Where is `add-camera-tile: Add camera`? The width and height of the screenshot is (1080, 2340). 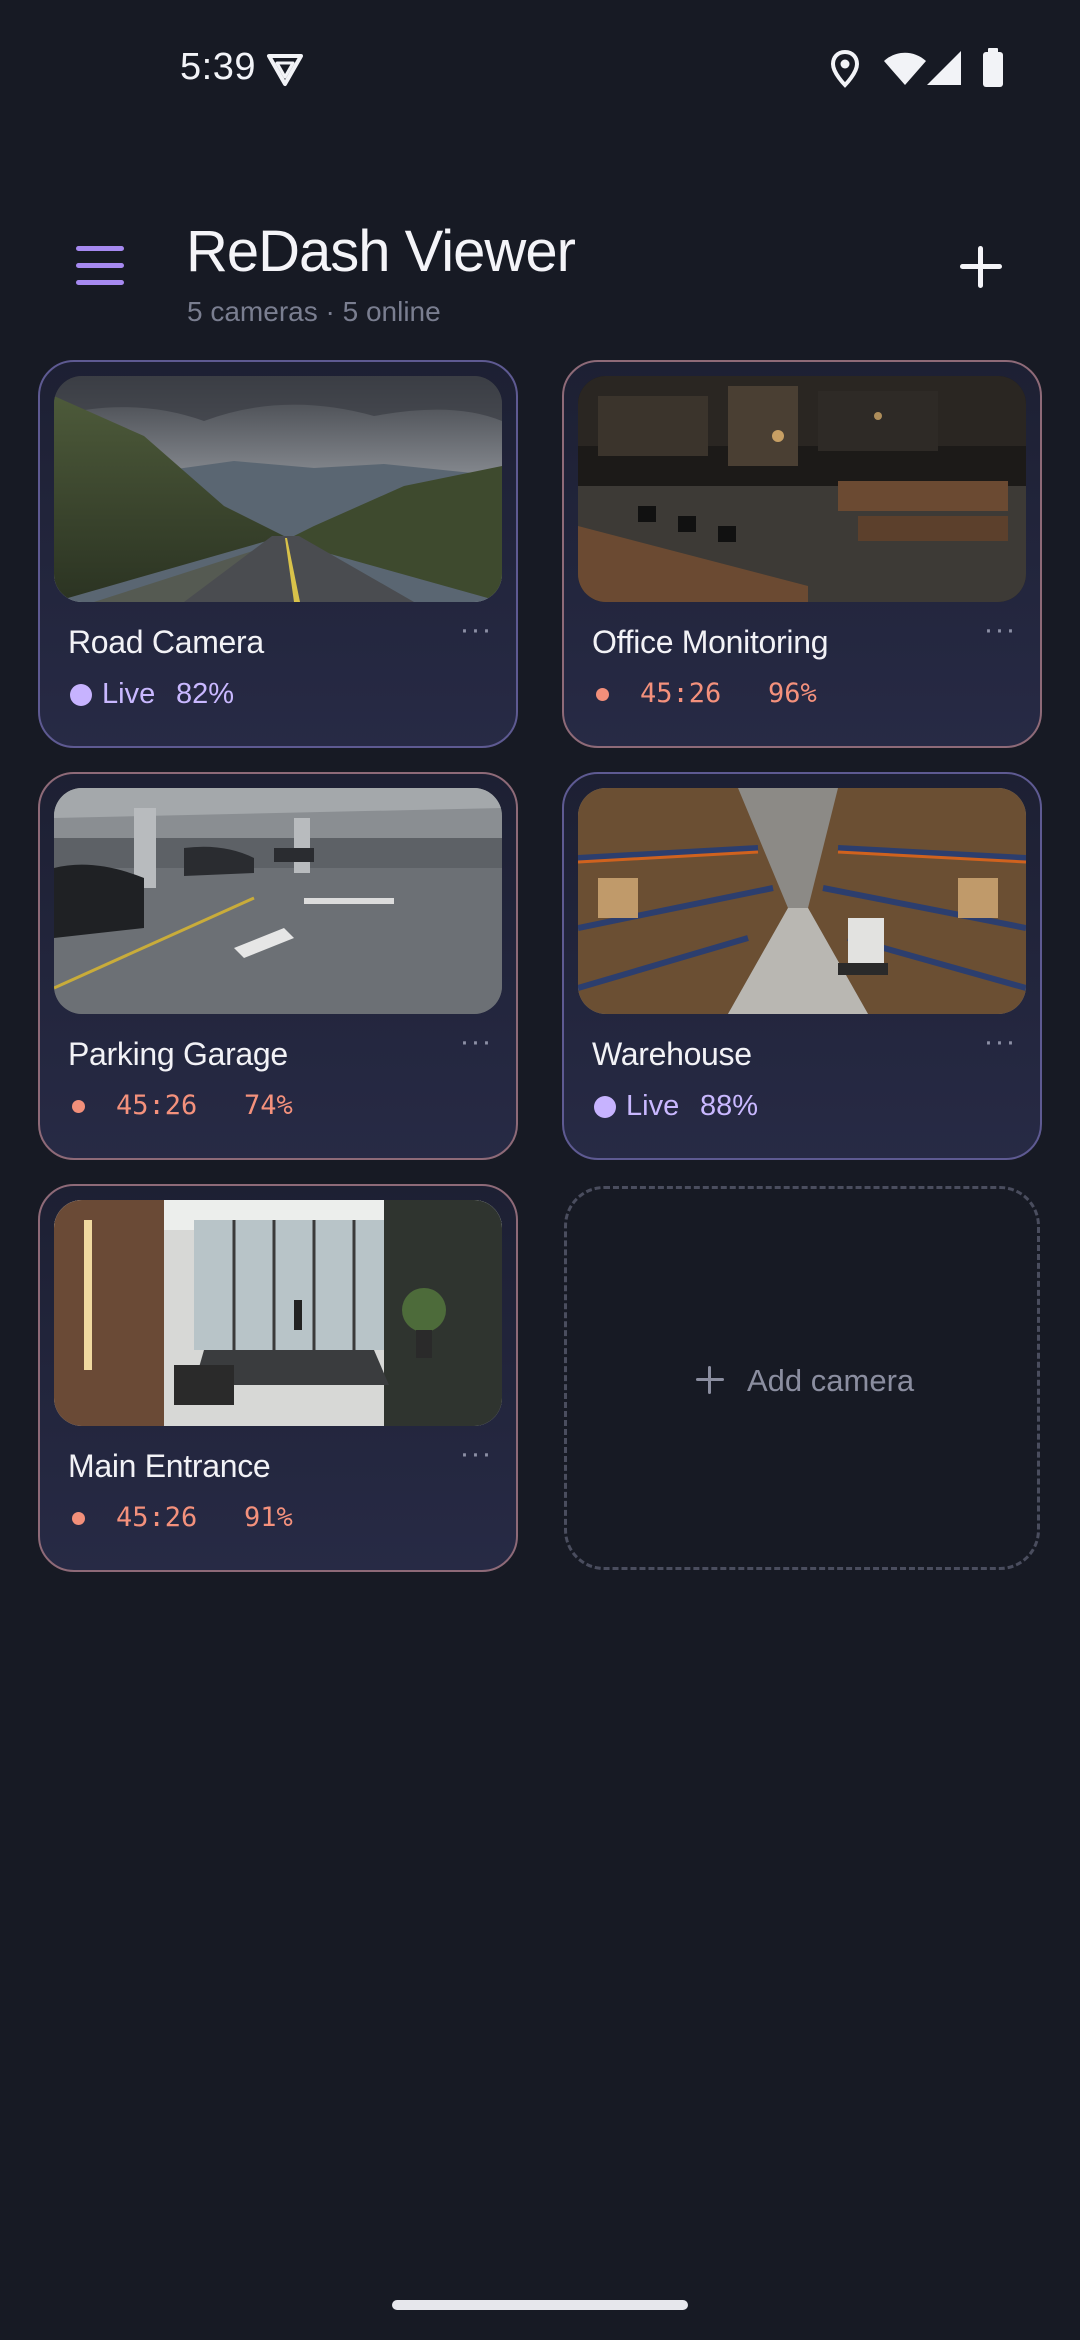
add-camera-tile: Add camera is located at coordinates (802, 1378).